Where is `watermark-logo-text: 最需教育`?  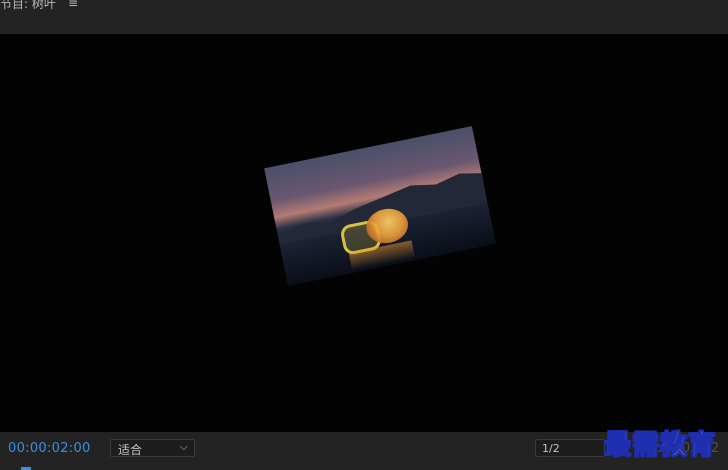
watermark-logo-text: 最需教育 is located at coordinates (660, 446).